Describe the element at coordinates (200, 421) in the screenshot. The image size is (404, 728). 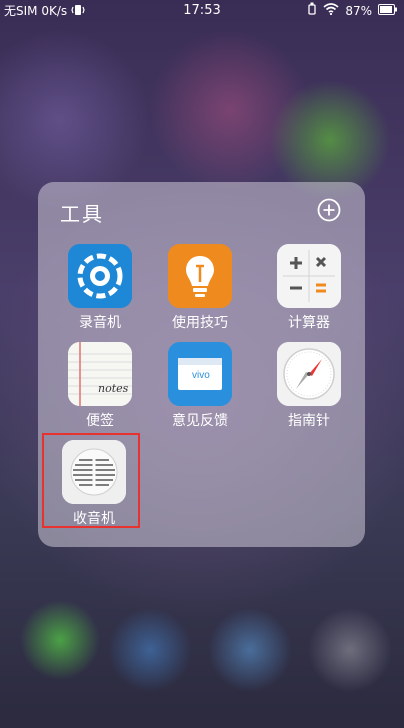
I see `app-label: 意见反馈` at that location.